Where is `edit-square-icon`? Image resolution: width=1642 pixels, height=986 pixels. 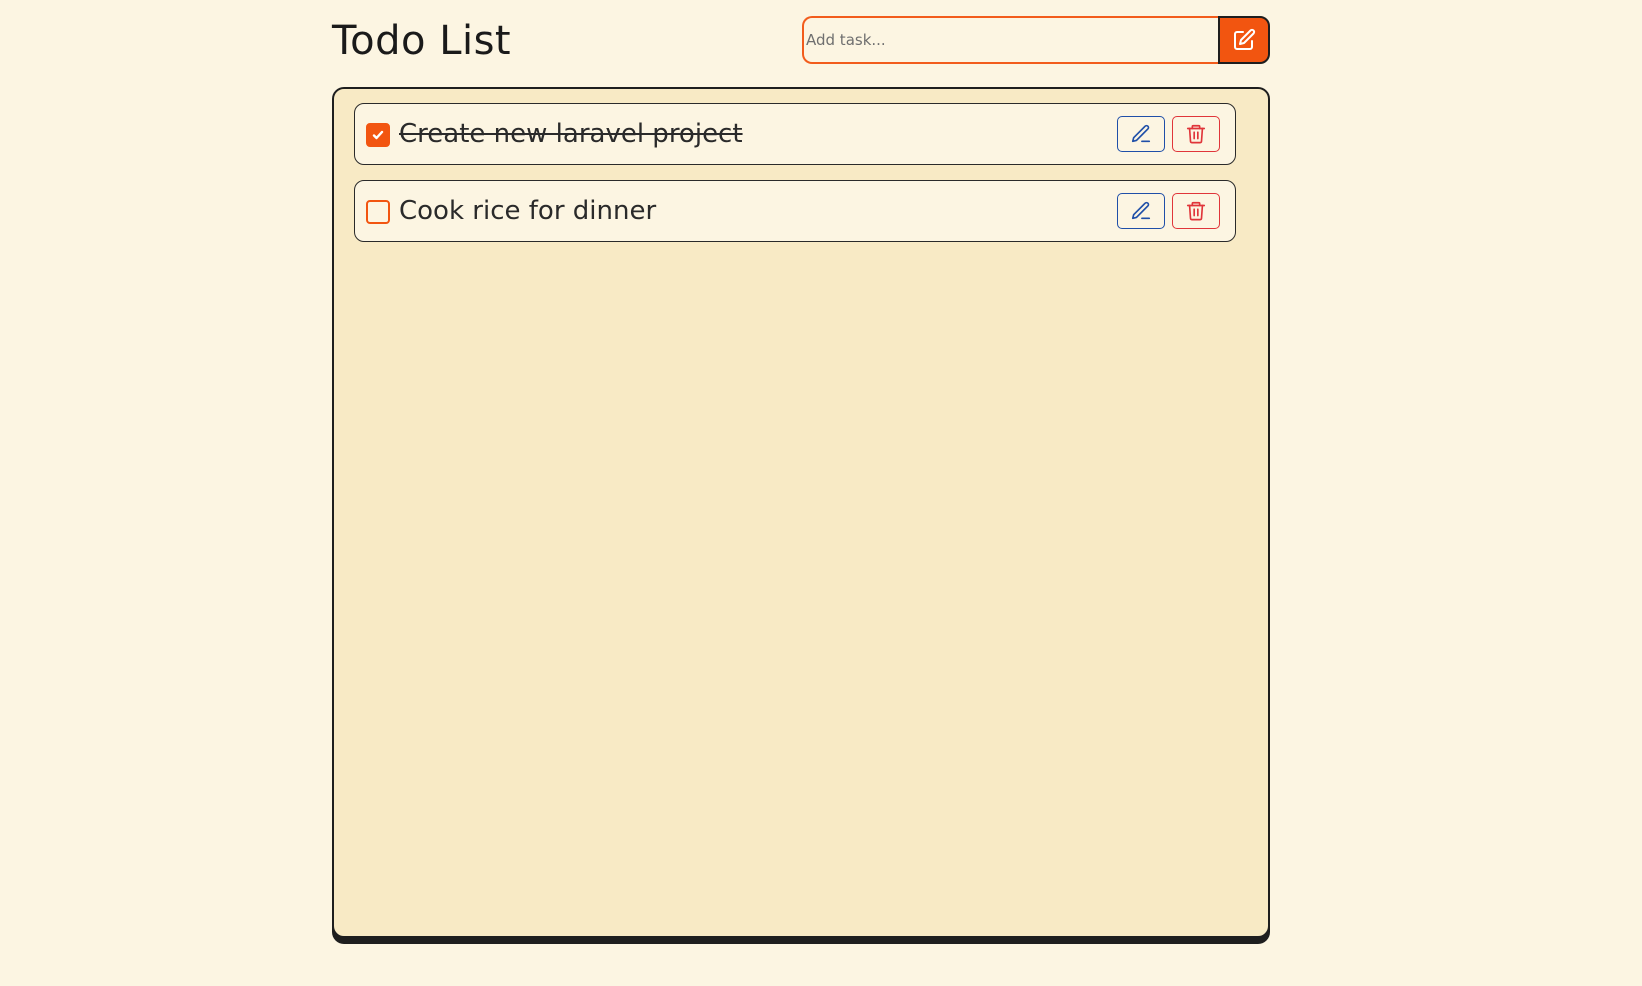
edit-square-icon is located at coordinates (1245, 39).